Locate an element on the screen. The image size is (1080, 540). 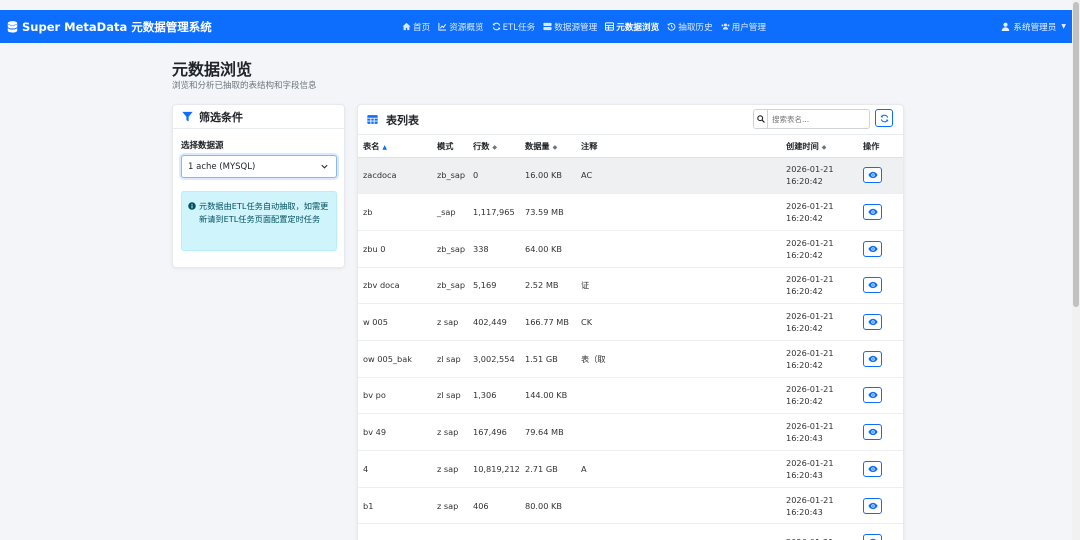
filter-card-header: 筛选条件 is located at coordinates (258, 117).